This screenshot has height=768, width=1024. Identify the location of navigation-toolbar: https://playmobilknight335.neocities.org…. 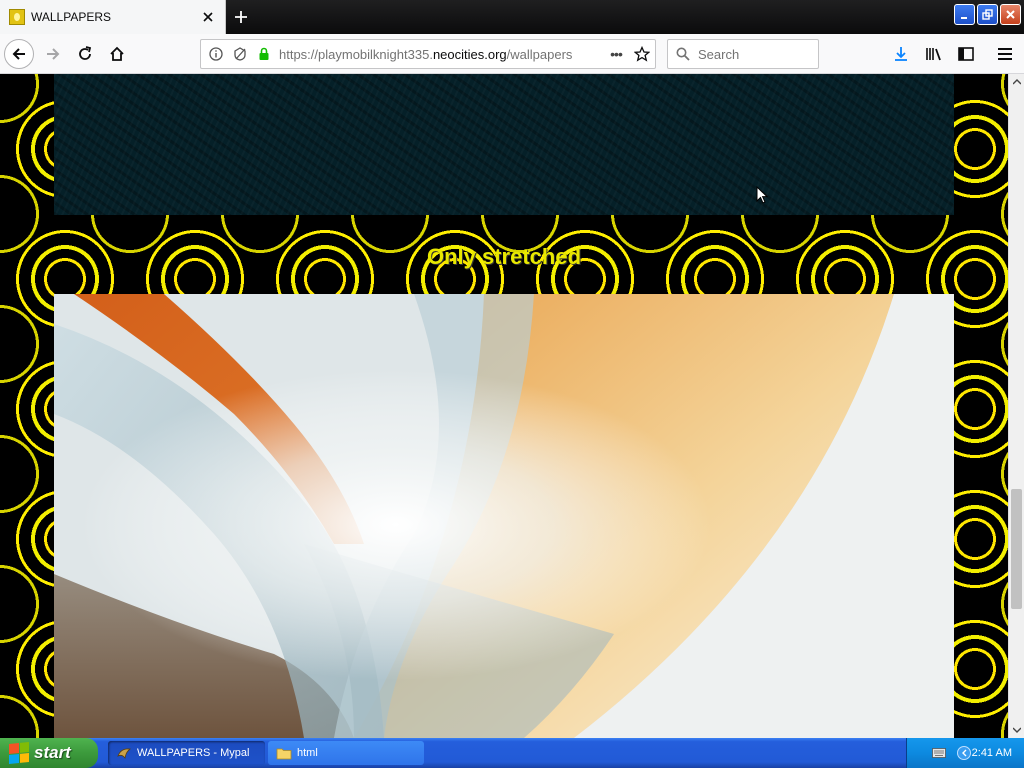
(512, 54).